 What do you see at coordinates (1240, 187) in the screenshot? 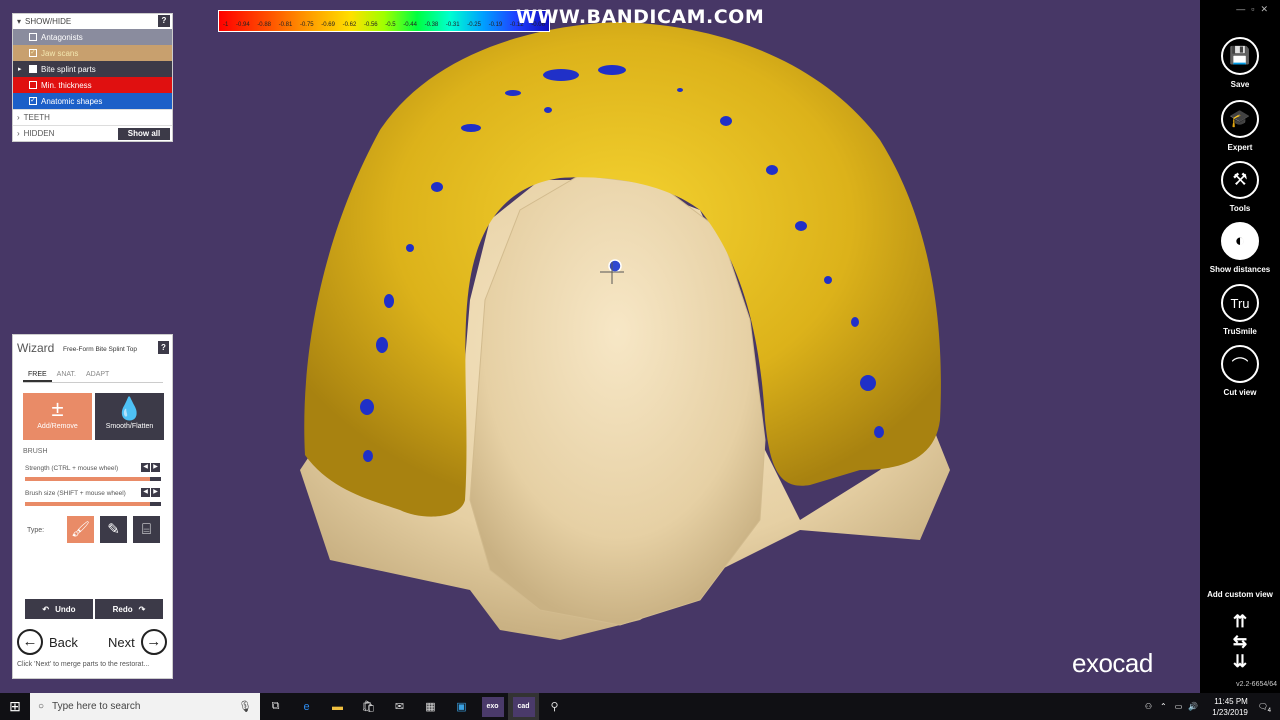
I see `tools-button: ⚒ Tools` at bounding box center [1240, 187].